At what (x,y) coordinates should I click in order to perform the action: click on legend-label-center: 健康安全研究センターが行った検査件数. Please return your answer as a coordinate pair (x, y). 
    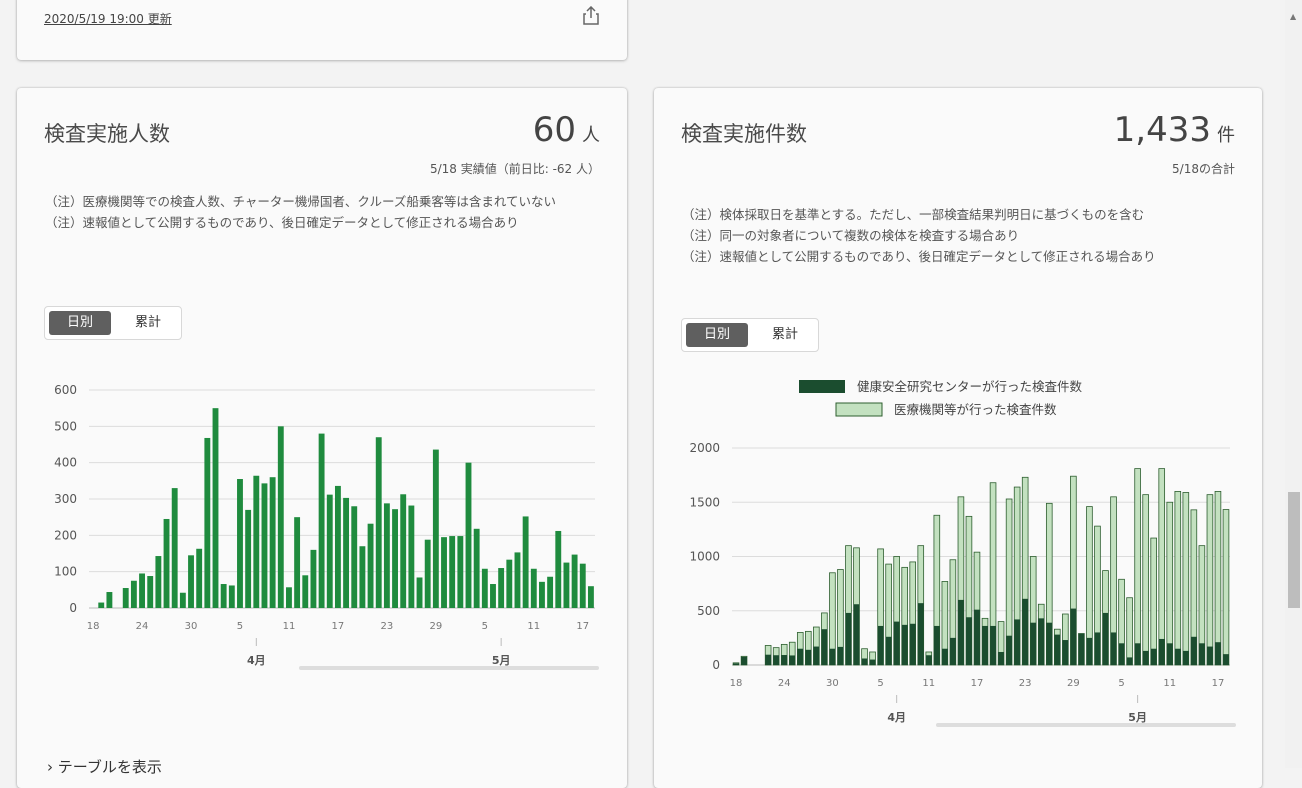
    Looking at the image, I should click on (970, 386).